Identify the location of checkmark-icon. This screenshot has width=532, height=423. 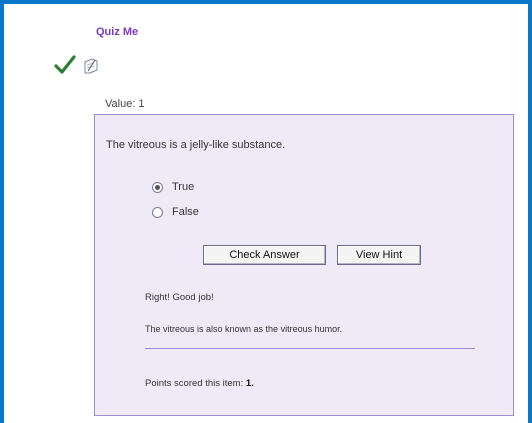
(65, 64).